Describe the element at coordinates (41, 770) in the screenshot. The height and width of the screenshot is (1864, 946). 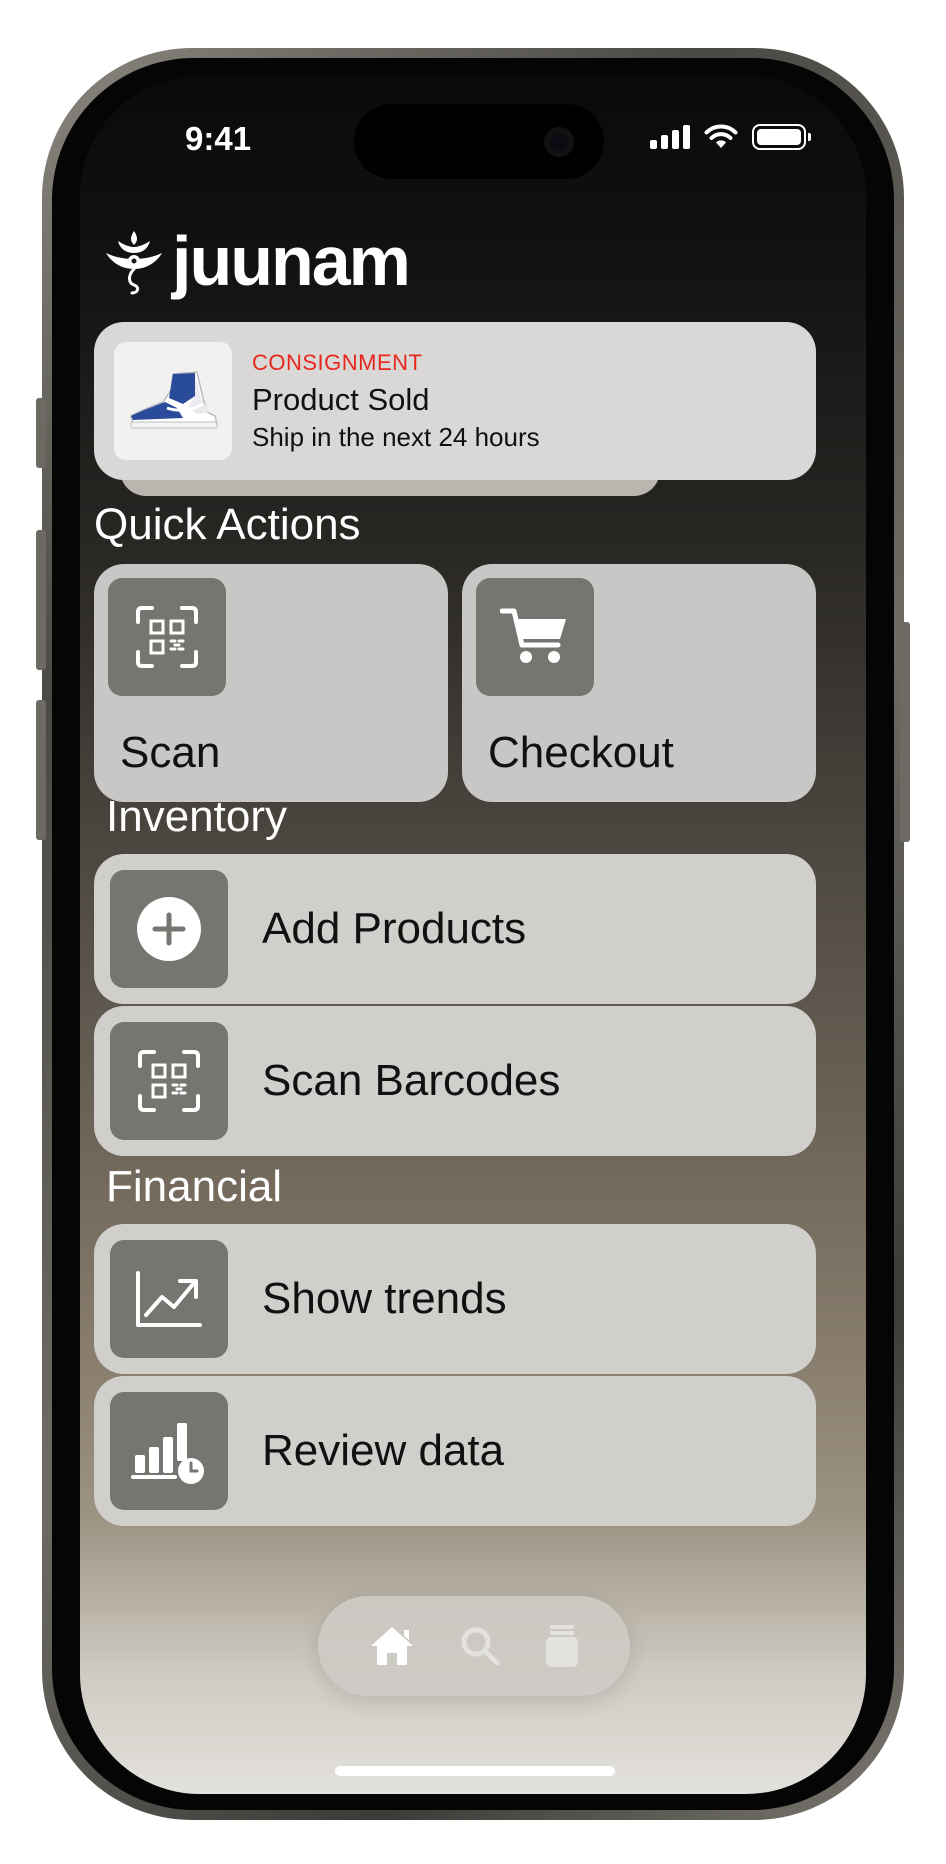
I see `volume-down-button` at that location.